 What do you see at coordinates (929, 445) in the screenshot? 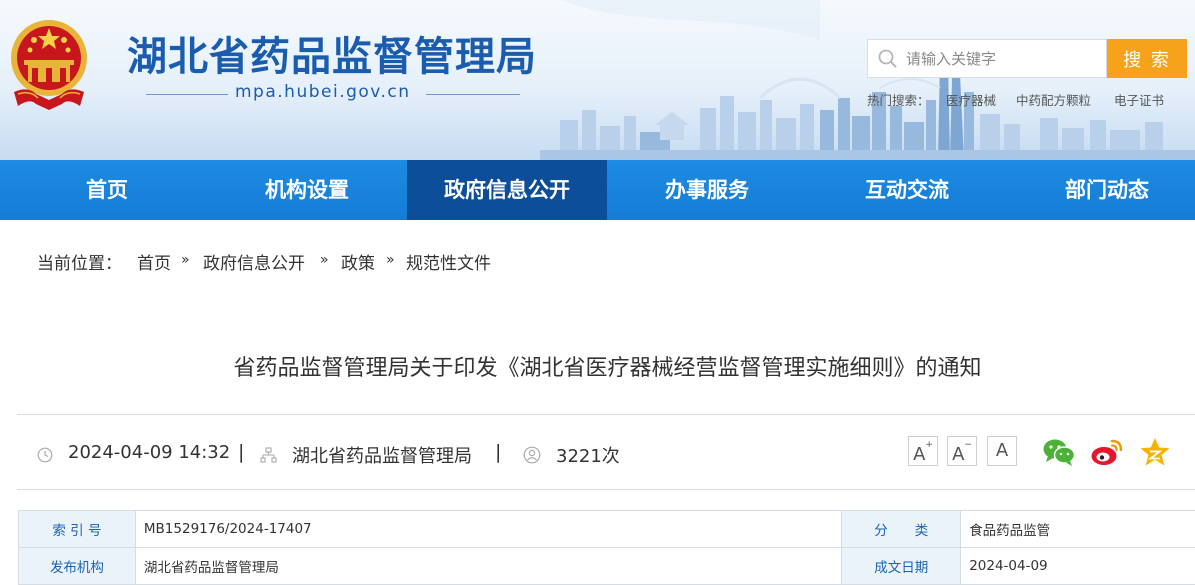
I see `plus-icon: +` at bounding box center [929, 445].